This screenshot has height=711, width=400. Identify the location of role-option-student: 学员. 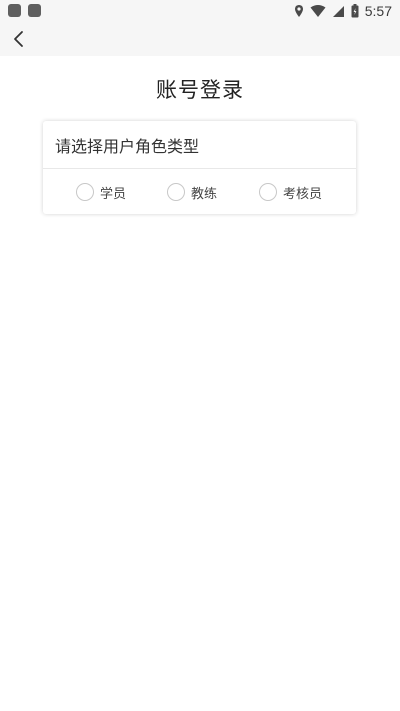
(101, 192).